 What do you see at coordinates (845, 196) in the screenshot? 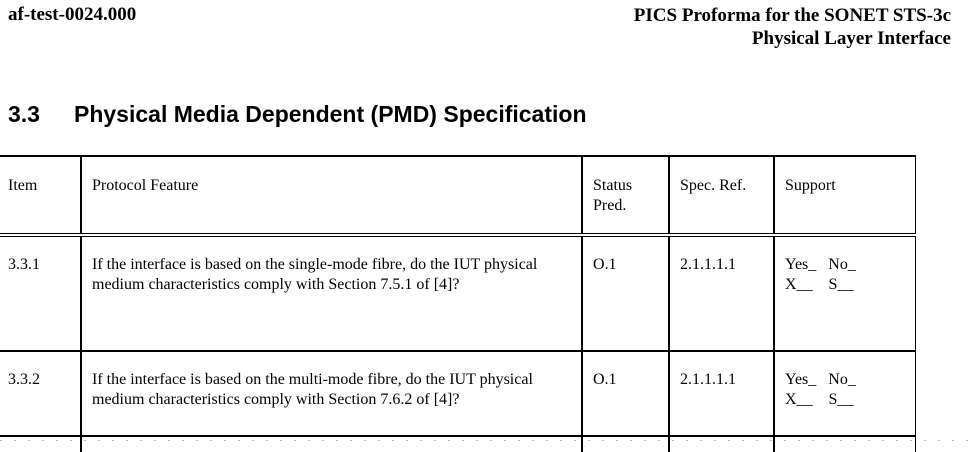
I see `header-support-cell: Support` at bounding box center [845, 196].